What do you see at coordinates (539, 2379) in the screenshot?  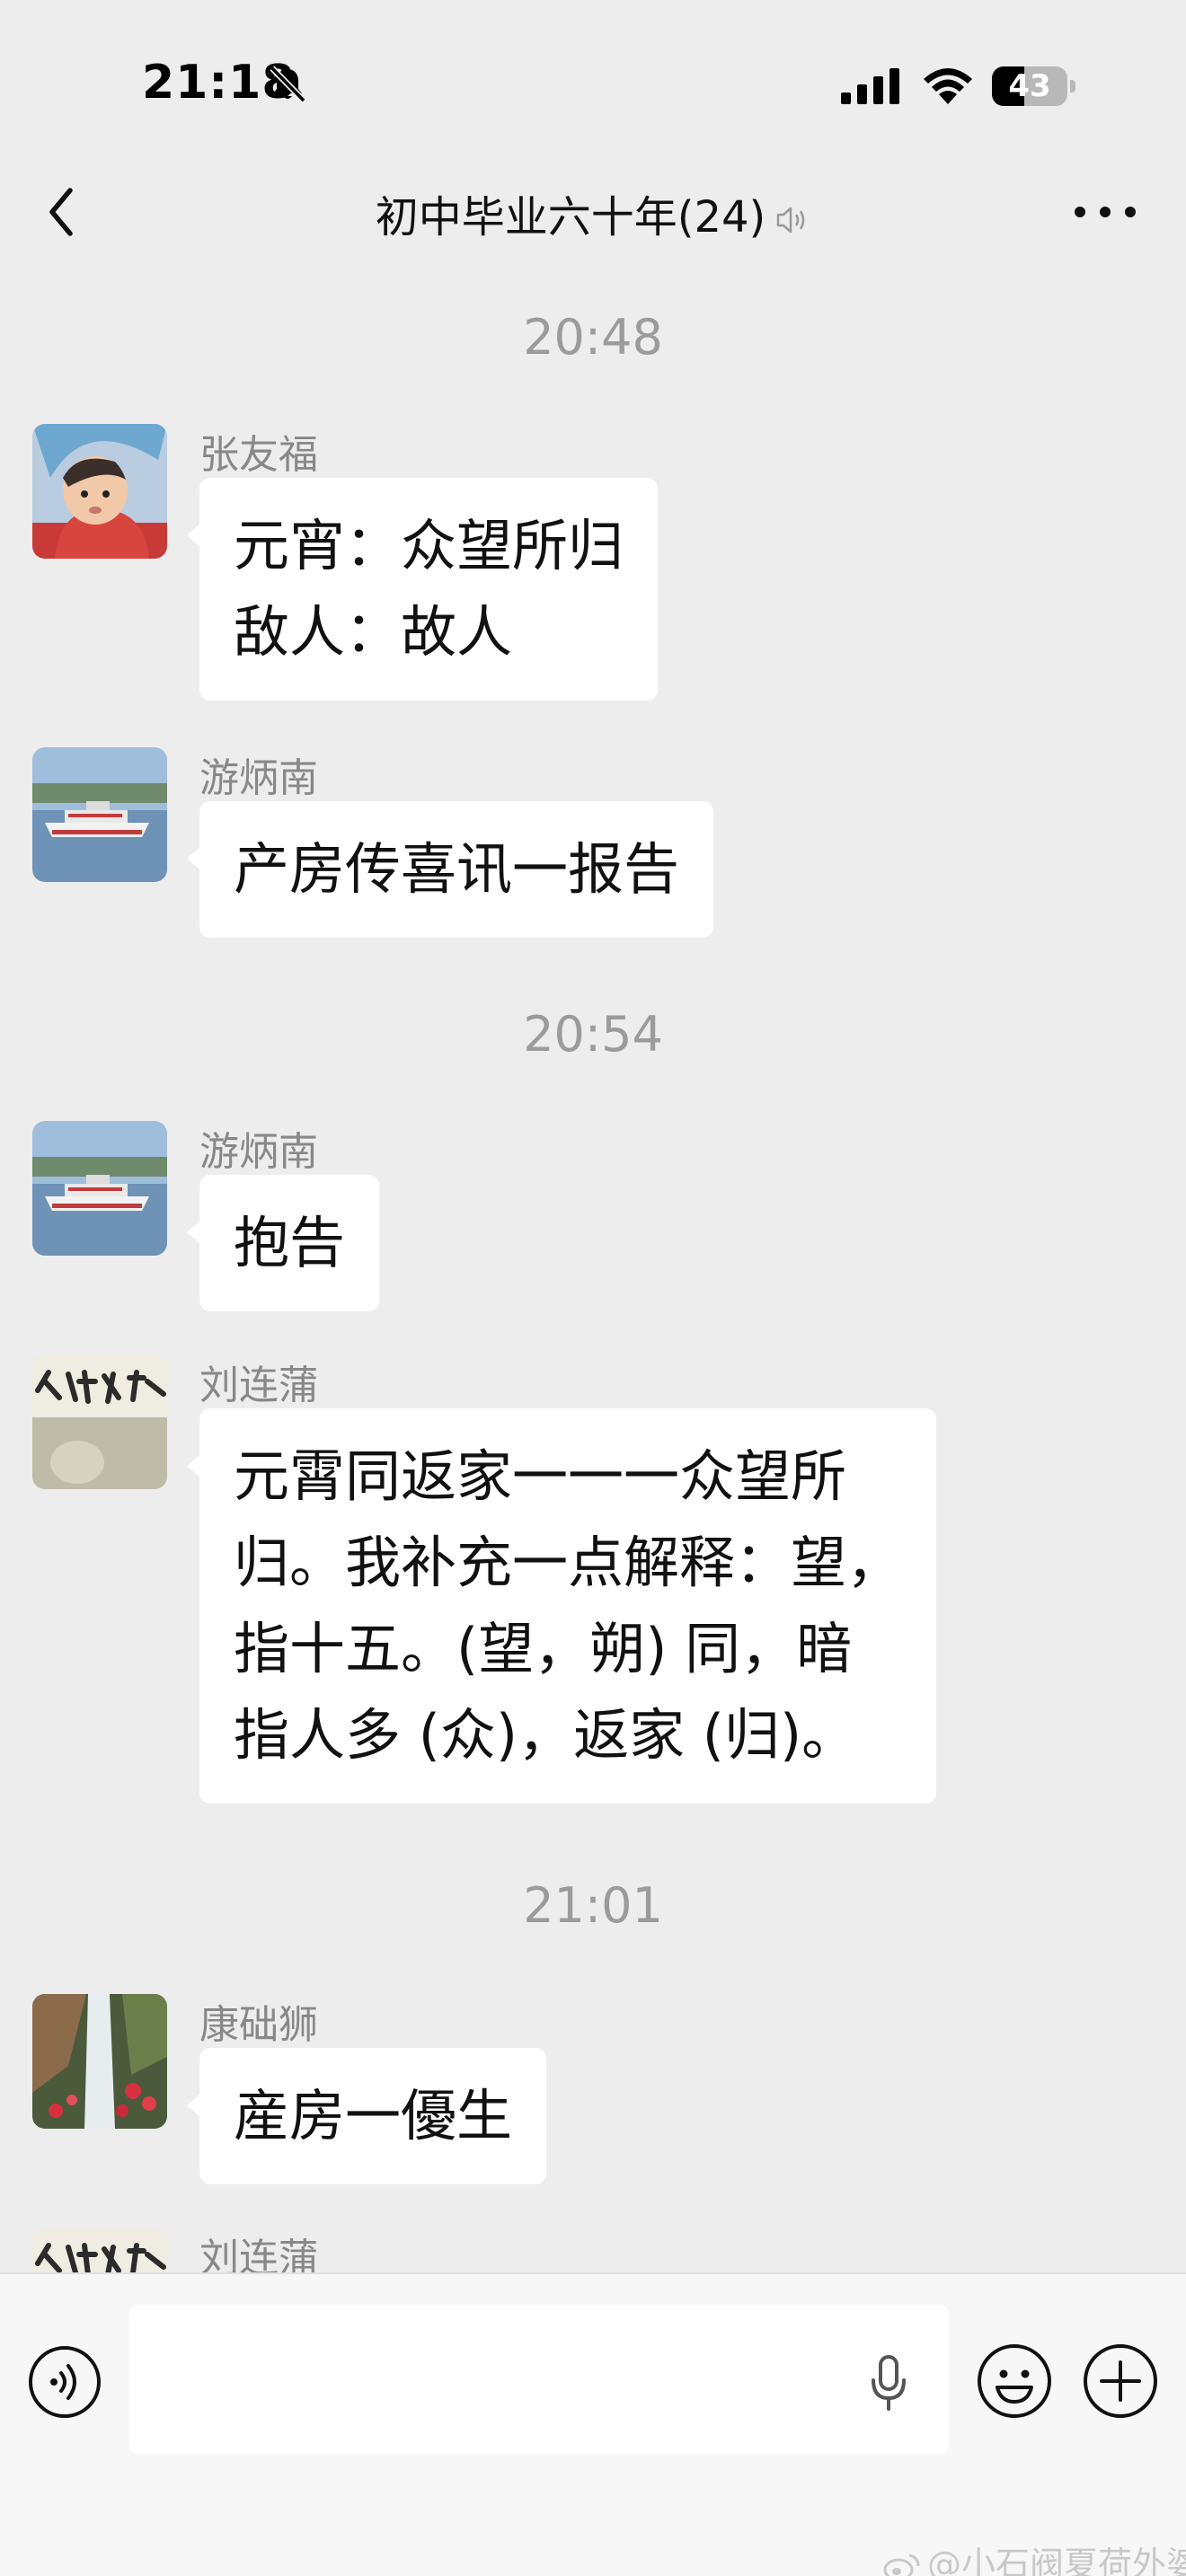 I see `message-text-input` at bounding box center [539, 2379].